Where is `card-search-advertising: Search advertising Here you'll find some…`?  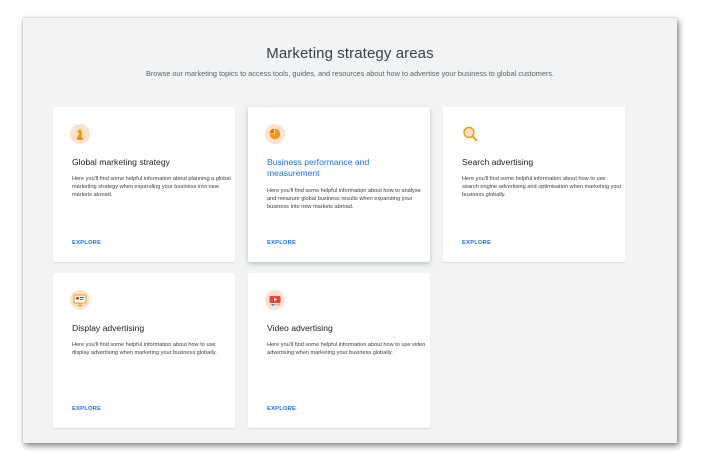 card-search-advertising: Search advertising Here you'll find some… is located at coordinates (534, 184).